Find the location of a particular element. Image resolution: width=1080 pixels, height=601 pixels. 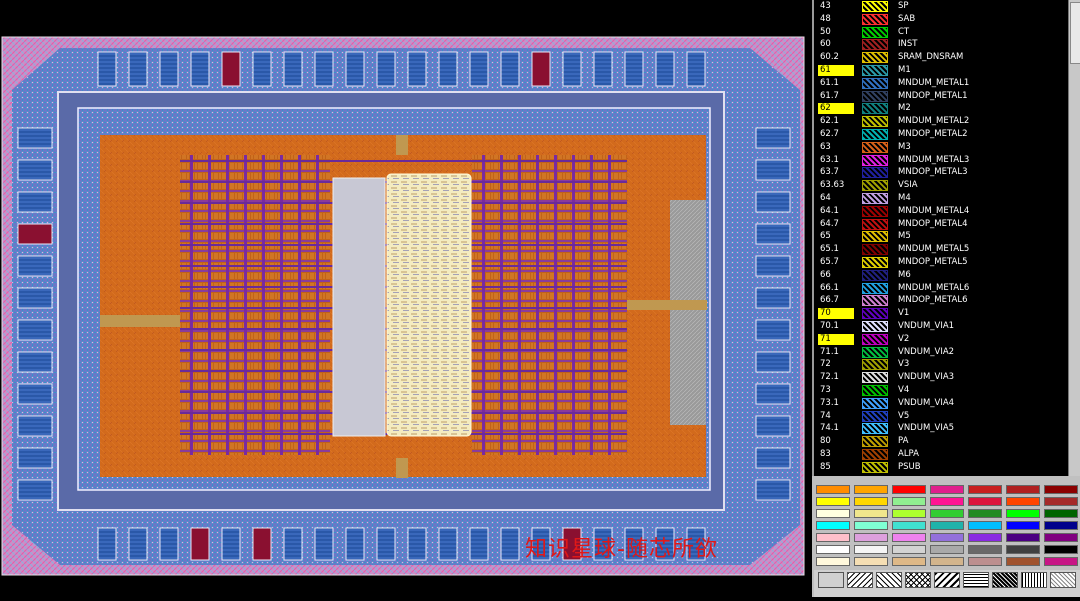

layer-row: 64.1 MNDUM_METAL4 is located at coordinates (942, 211).